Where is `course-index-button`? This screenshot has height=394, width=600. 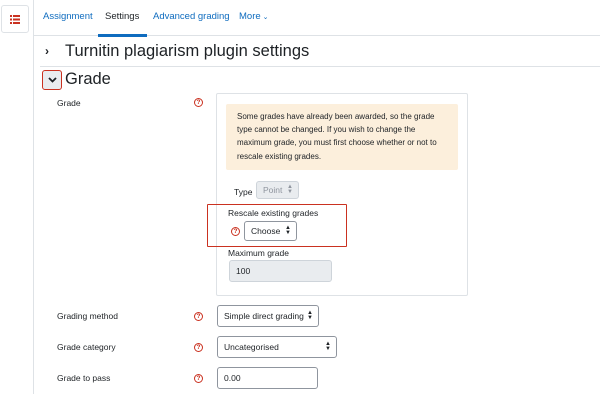
course-index-button is located at coordinates (15, 19).